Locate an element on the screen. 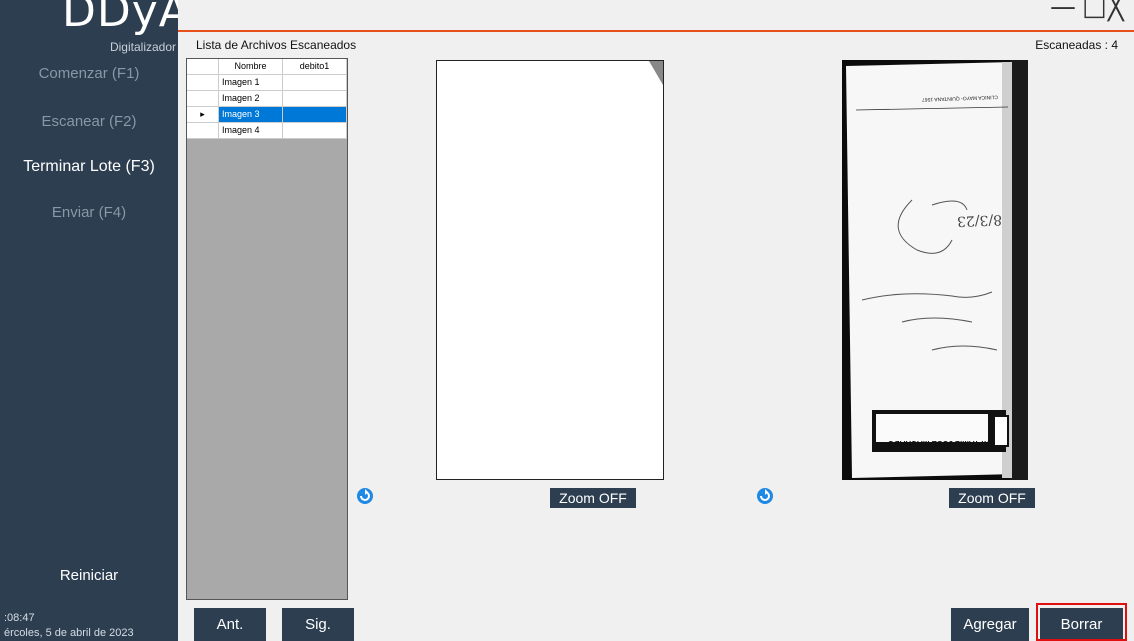  table-row-selected: ▸ Imagen 3 is located at coordinates (267, 115).